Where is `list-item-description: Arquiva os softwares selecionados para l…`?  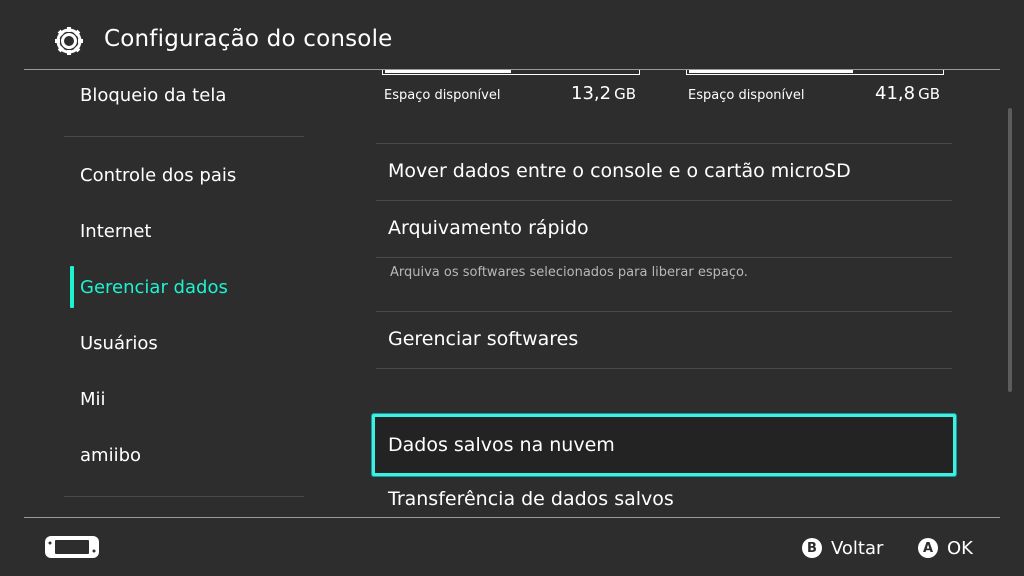
list-item-description: Arquiva os softwares selecionados para l… is located at coordinates (569, 272).